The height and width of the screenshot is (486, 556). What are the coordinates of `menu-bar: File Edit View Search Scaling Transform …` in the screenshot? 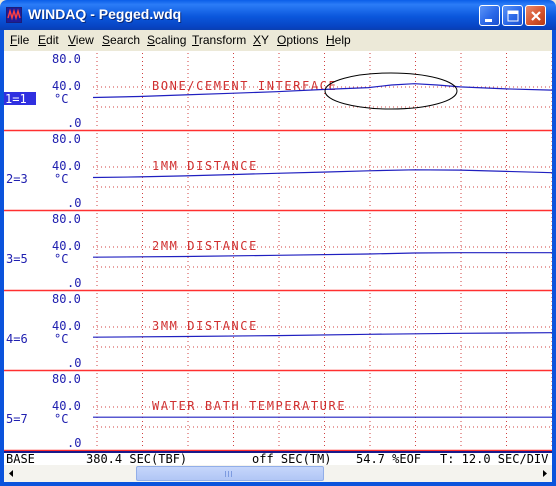 It's located at (278, 40).